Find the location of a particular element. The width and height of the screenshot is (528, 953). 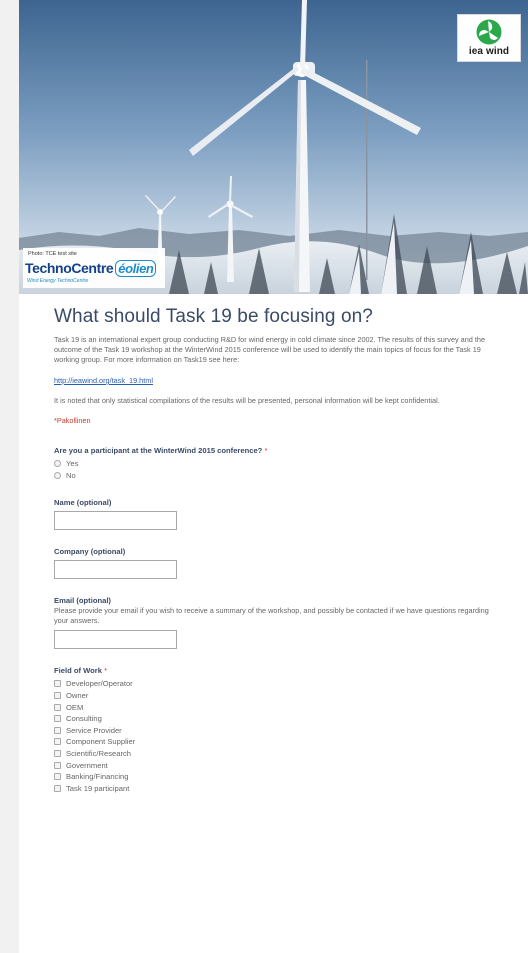

radio-label: No is located at coordinates (71, 475).